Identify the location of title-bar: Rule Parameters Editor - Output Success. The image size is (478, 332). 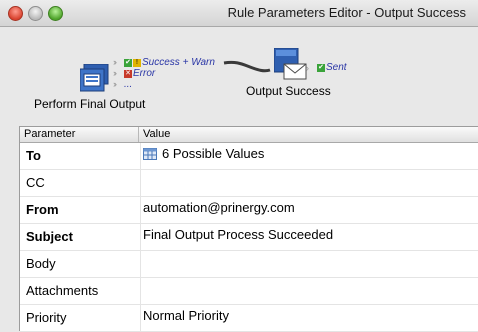
(239, 13).